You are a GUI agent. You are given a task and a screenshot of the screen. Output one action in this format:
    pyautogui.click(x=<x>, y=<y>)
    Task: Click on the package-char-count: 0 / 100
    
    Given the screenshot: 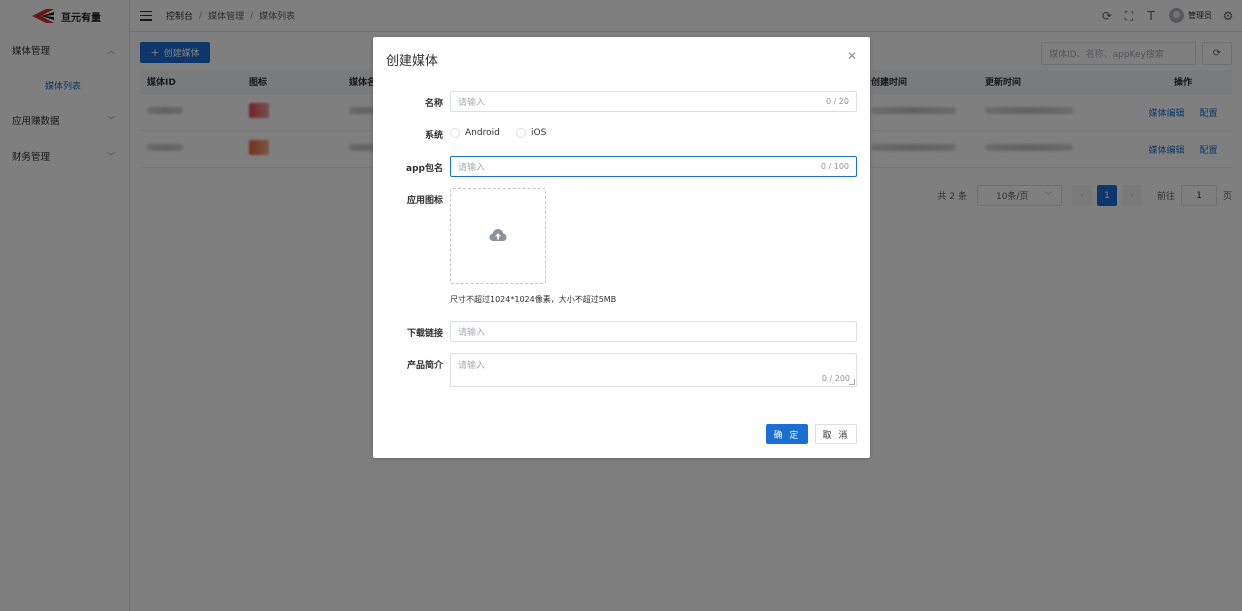 What is the action you would take?
    pyautogui.click(x=834, y=166)
    